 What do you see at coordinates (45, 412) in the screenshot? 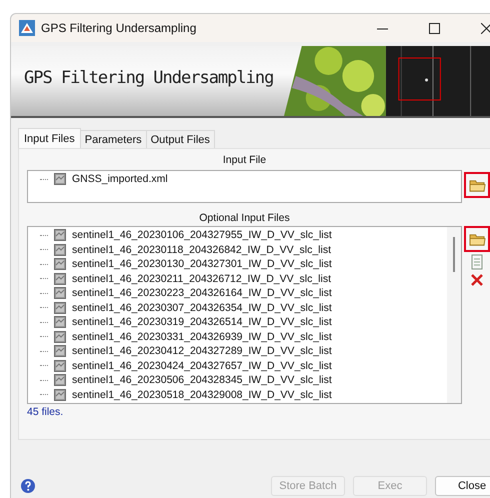
I see `file-count: 45 files.` at bounding box center [45, 412].